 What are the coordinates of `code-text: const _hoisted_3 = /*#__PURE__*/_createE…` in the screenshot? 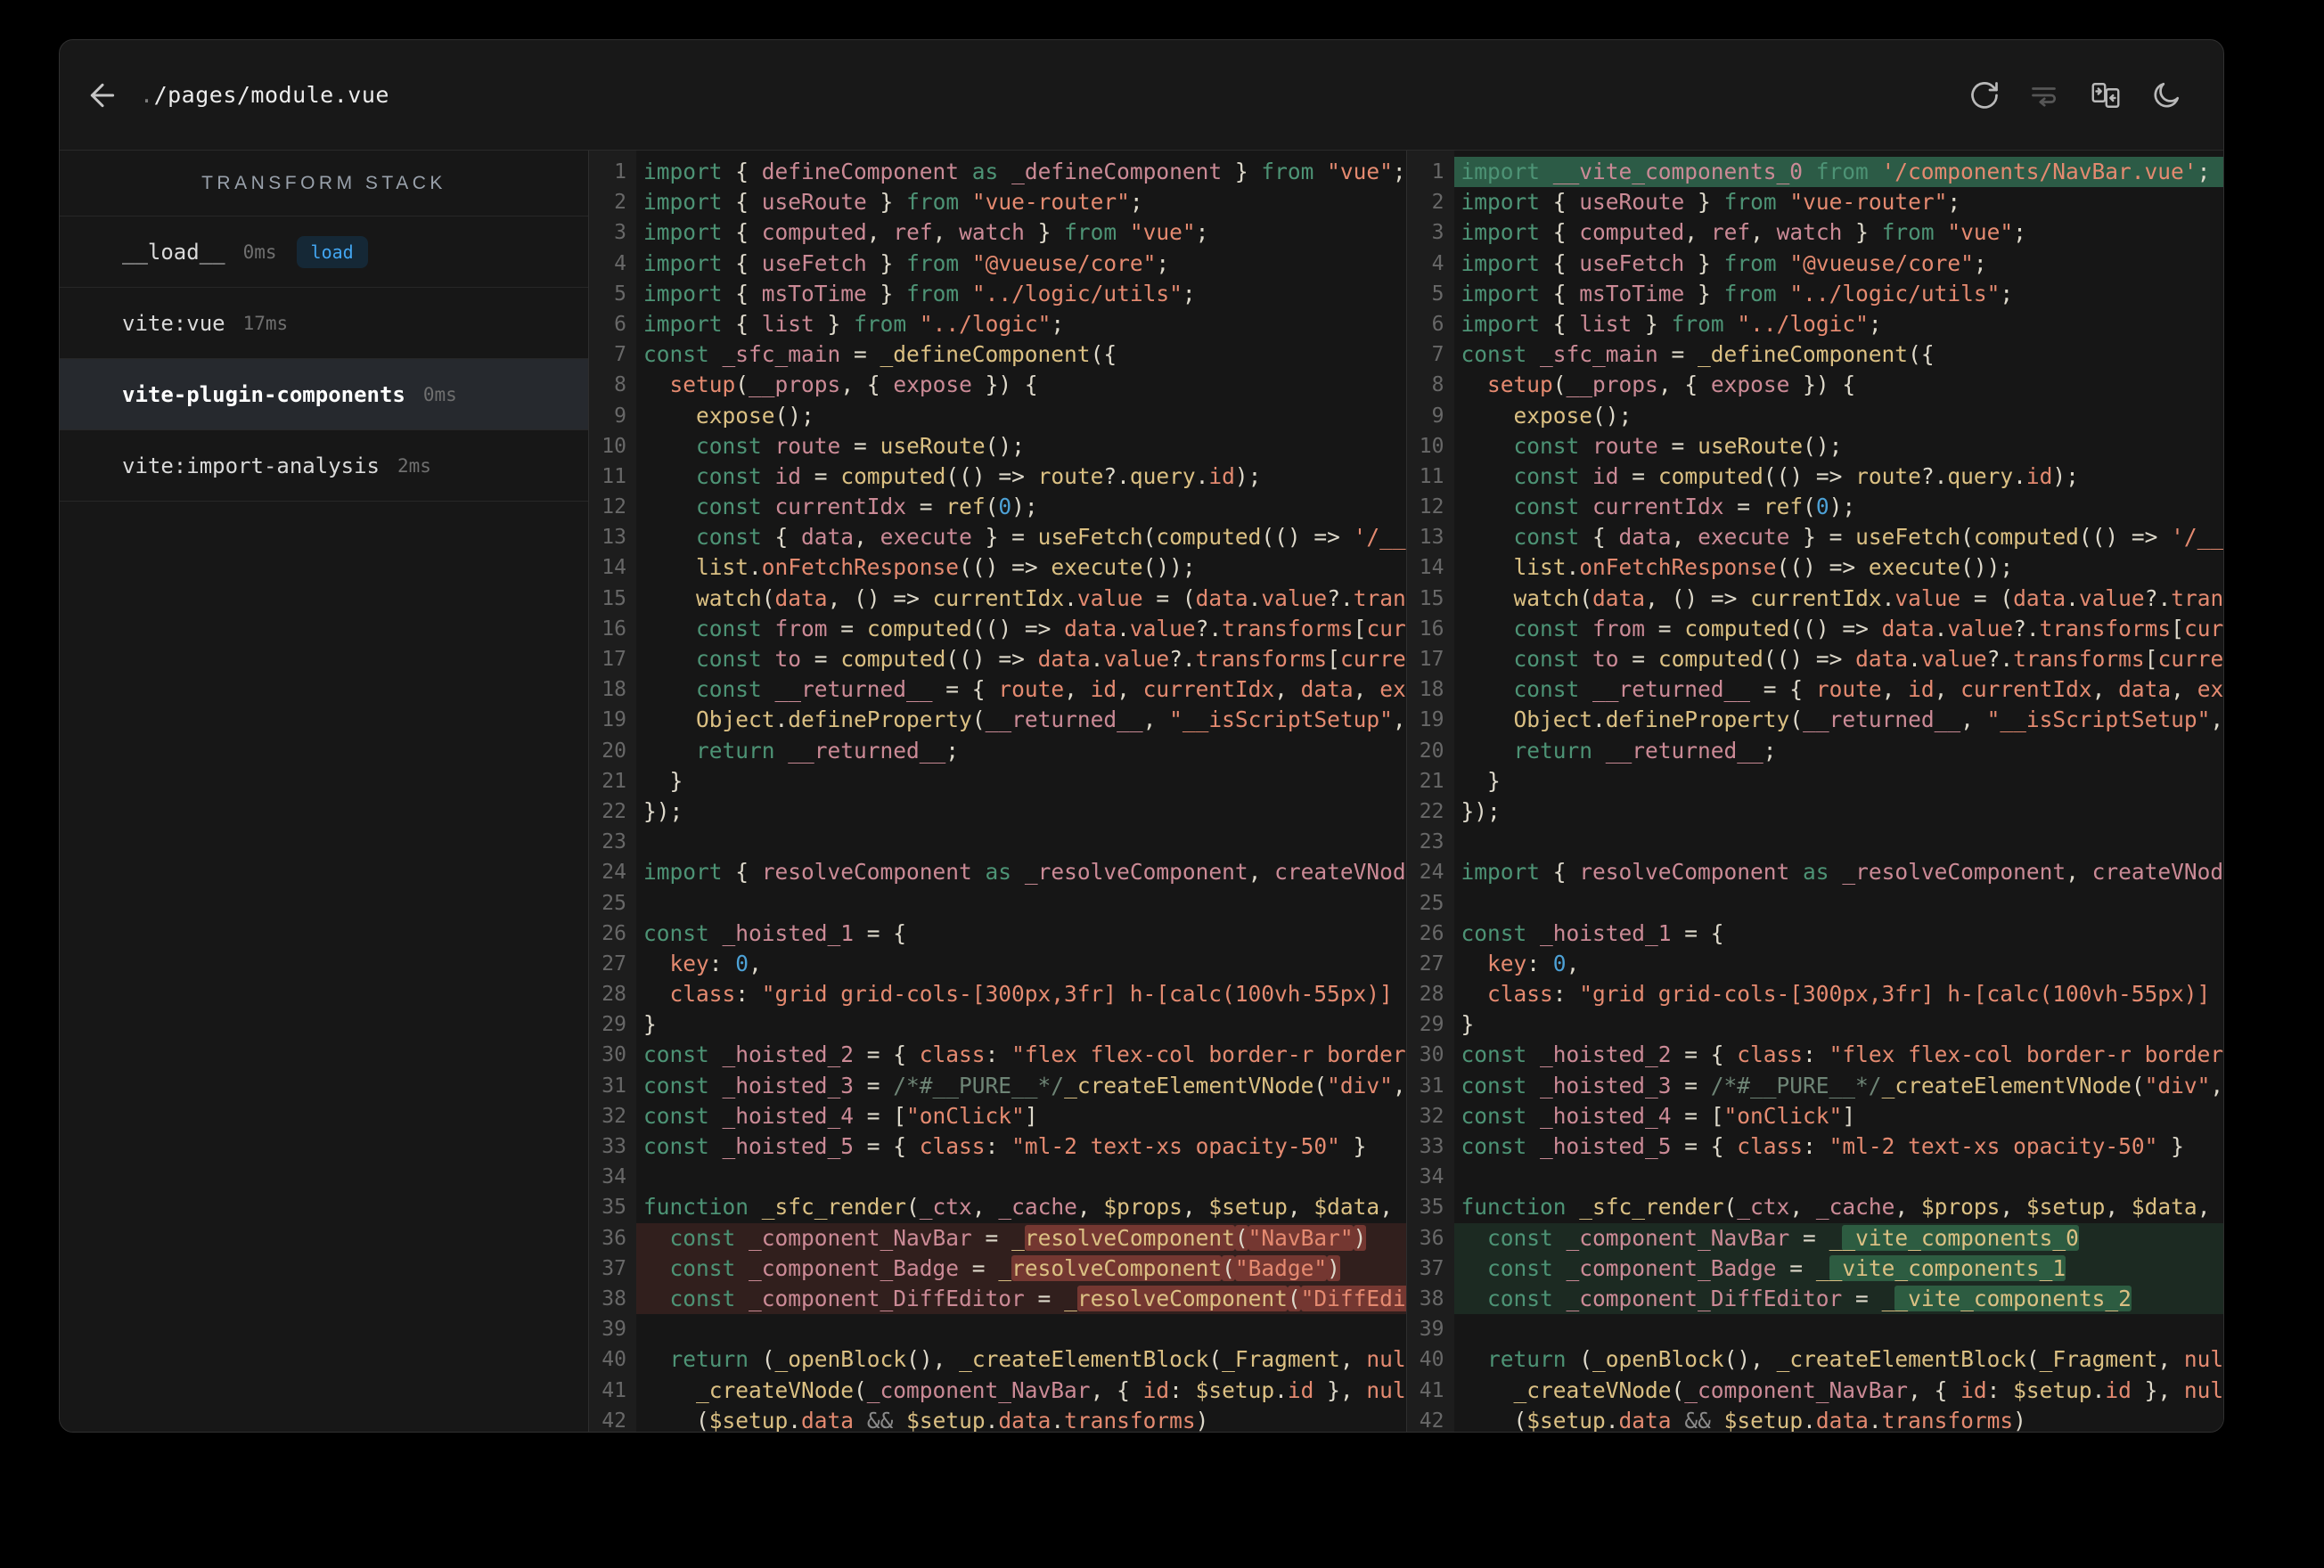 It's located at (1842, 1085).